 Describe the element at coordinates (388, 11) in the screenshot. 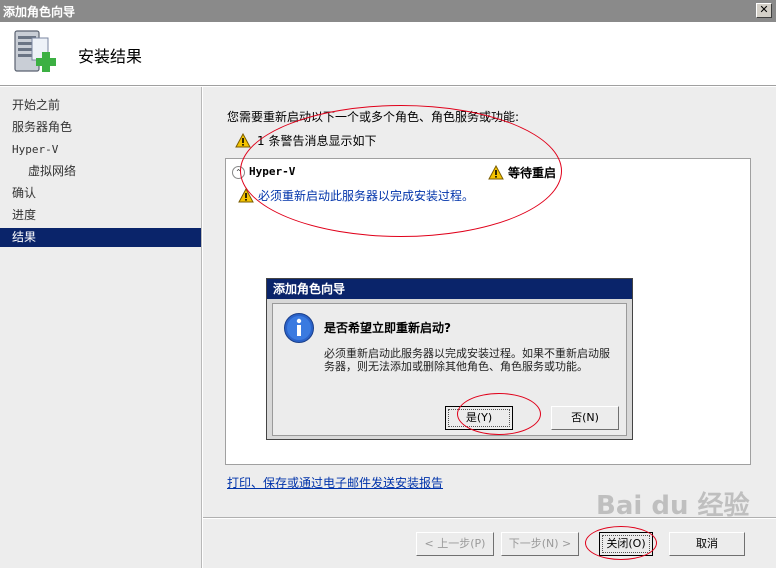

I see `window-titlebar: 添加角色向导 ✕` at that location.